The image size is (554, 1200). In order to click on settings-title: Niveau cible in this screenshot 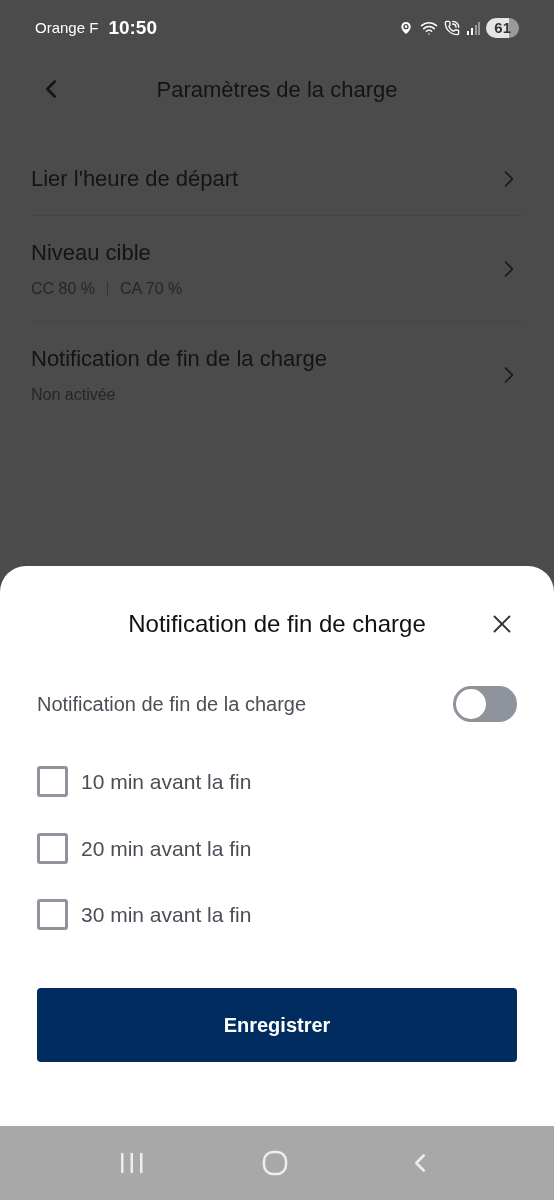, I will do `click(91, 253)`.